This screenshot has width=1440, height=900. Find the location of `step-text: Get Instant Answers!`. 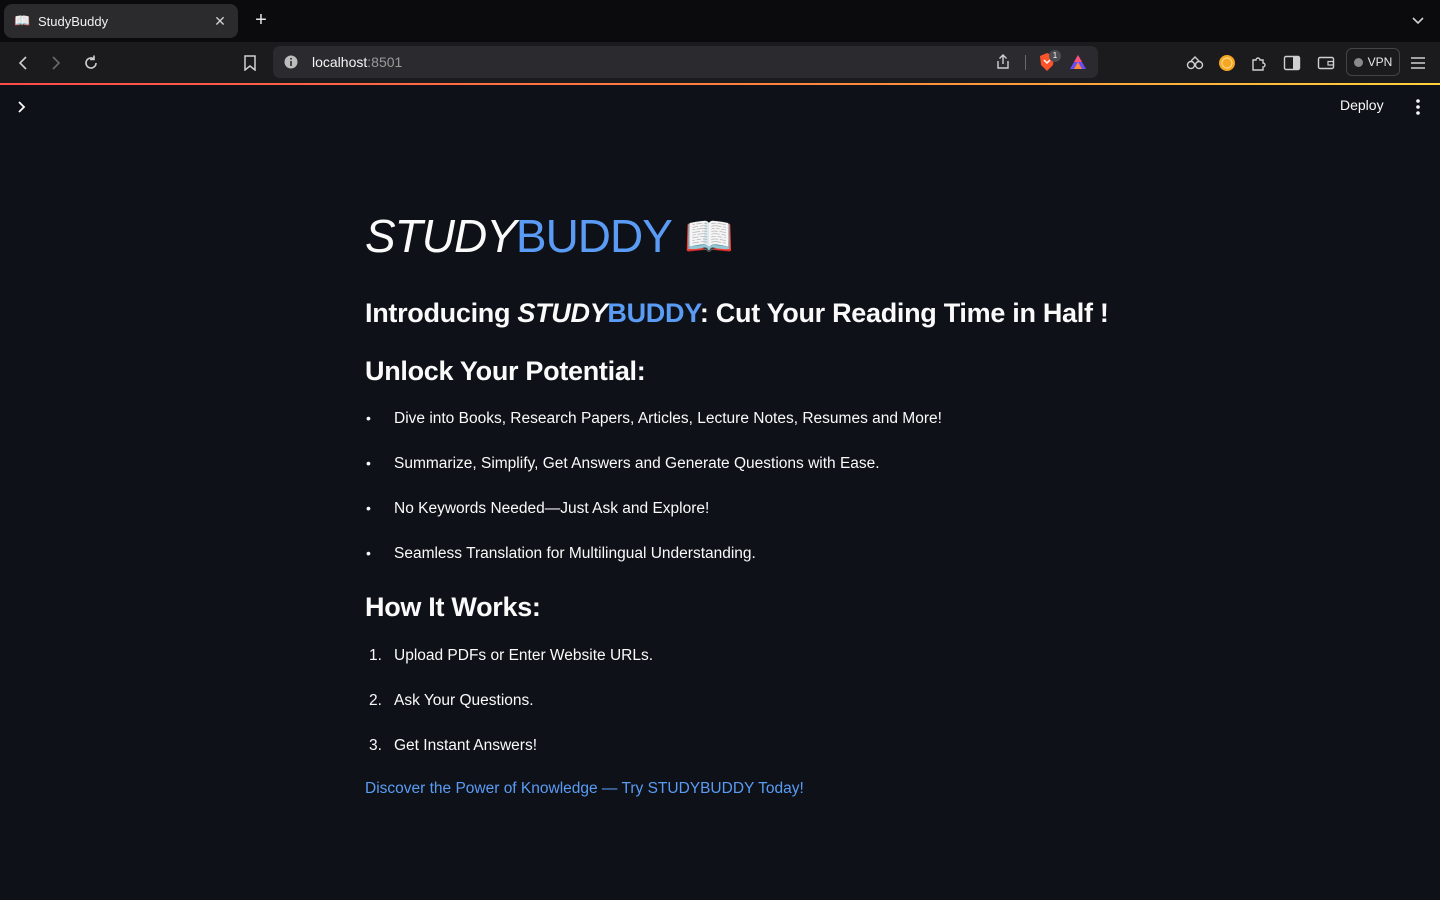

step-text: Get Instant Answers! is located at coordinates (466, 745).